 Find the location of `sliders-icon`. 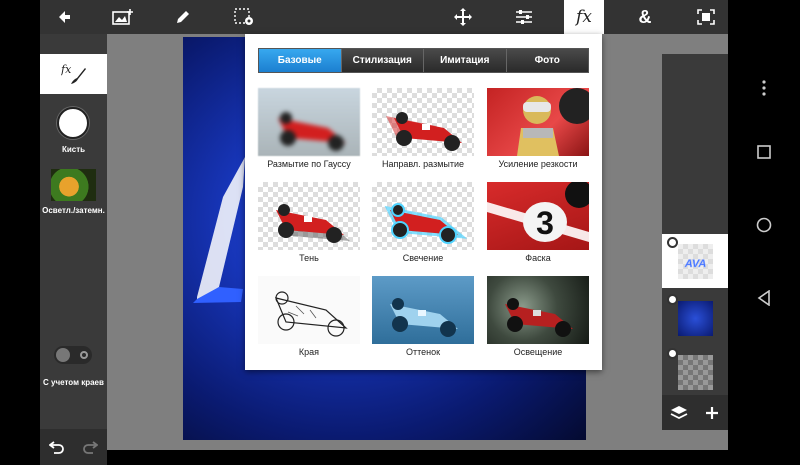

sliders-icon is located at coordinates (524, 17).